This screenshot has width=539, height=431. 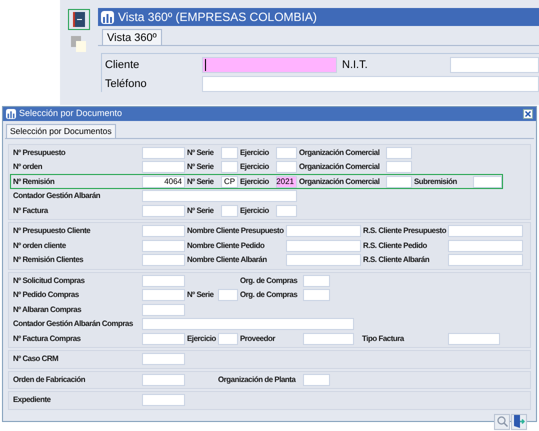 I want to click on field-label: N.I.T., so click(x=355, y=65).